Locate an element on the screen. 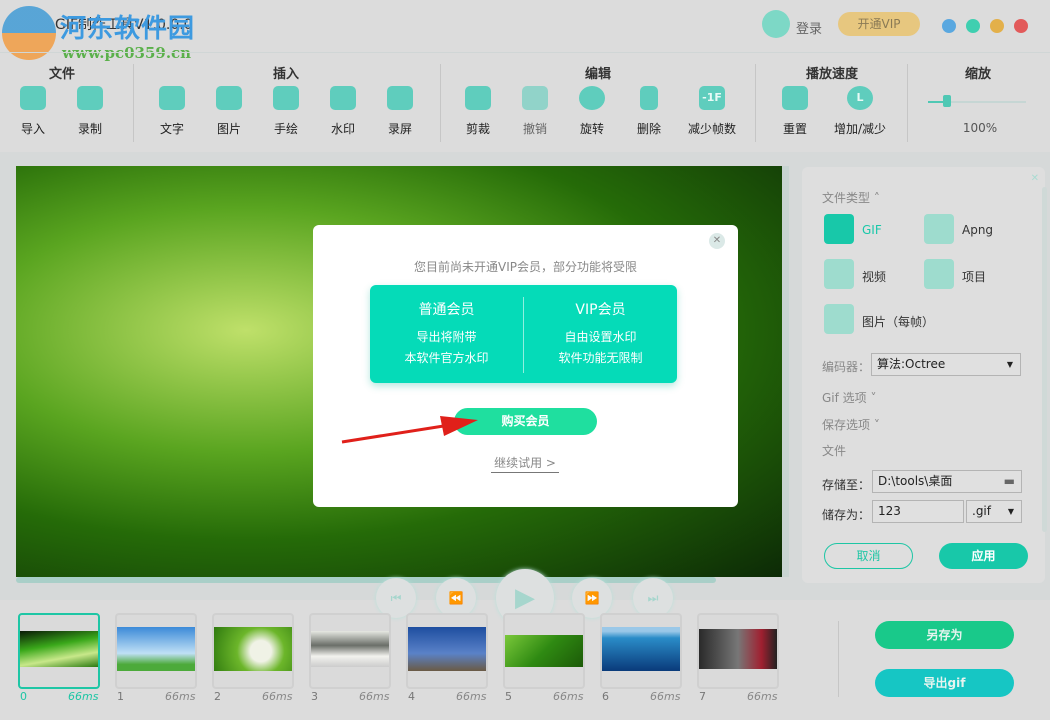  type-project: 项目 is located at coordinates (974, 276).